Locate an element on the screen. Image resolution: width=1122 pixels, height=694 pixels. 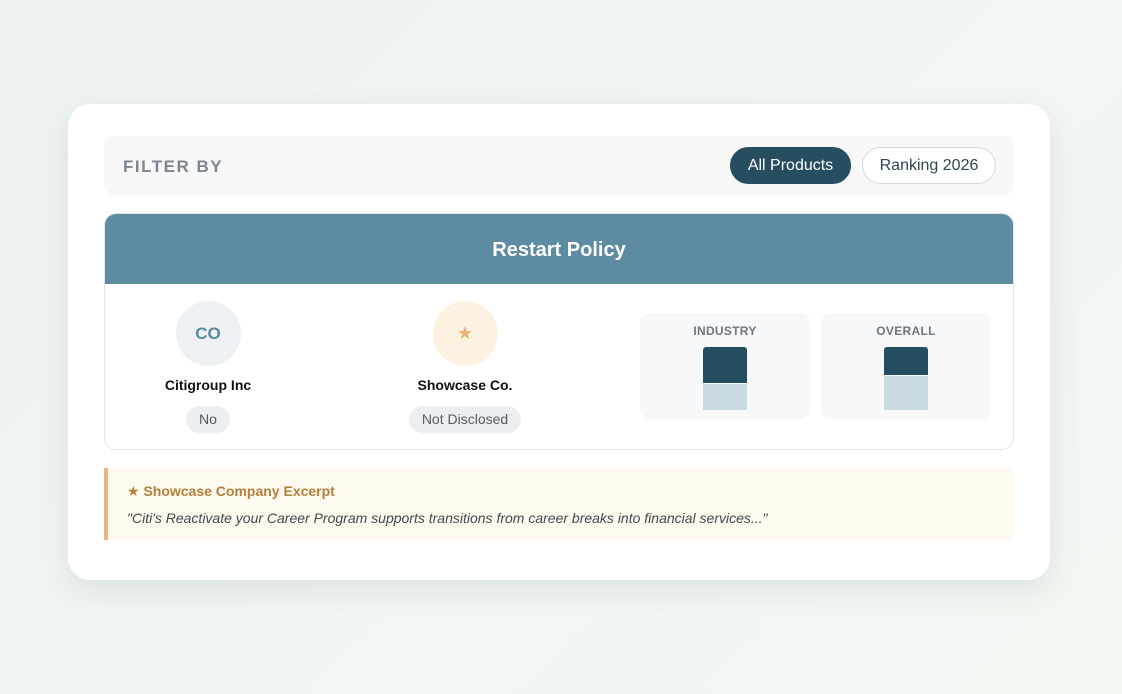
overall-bar is located at coordinates (906, 378).